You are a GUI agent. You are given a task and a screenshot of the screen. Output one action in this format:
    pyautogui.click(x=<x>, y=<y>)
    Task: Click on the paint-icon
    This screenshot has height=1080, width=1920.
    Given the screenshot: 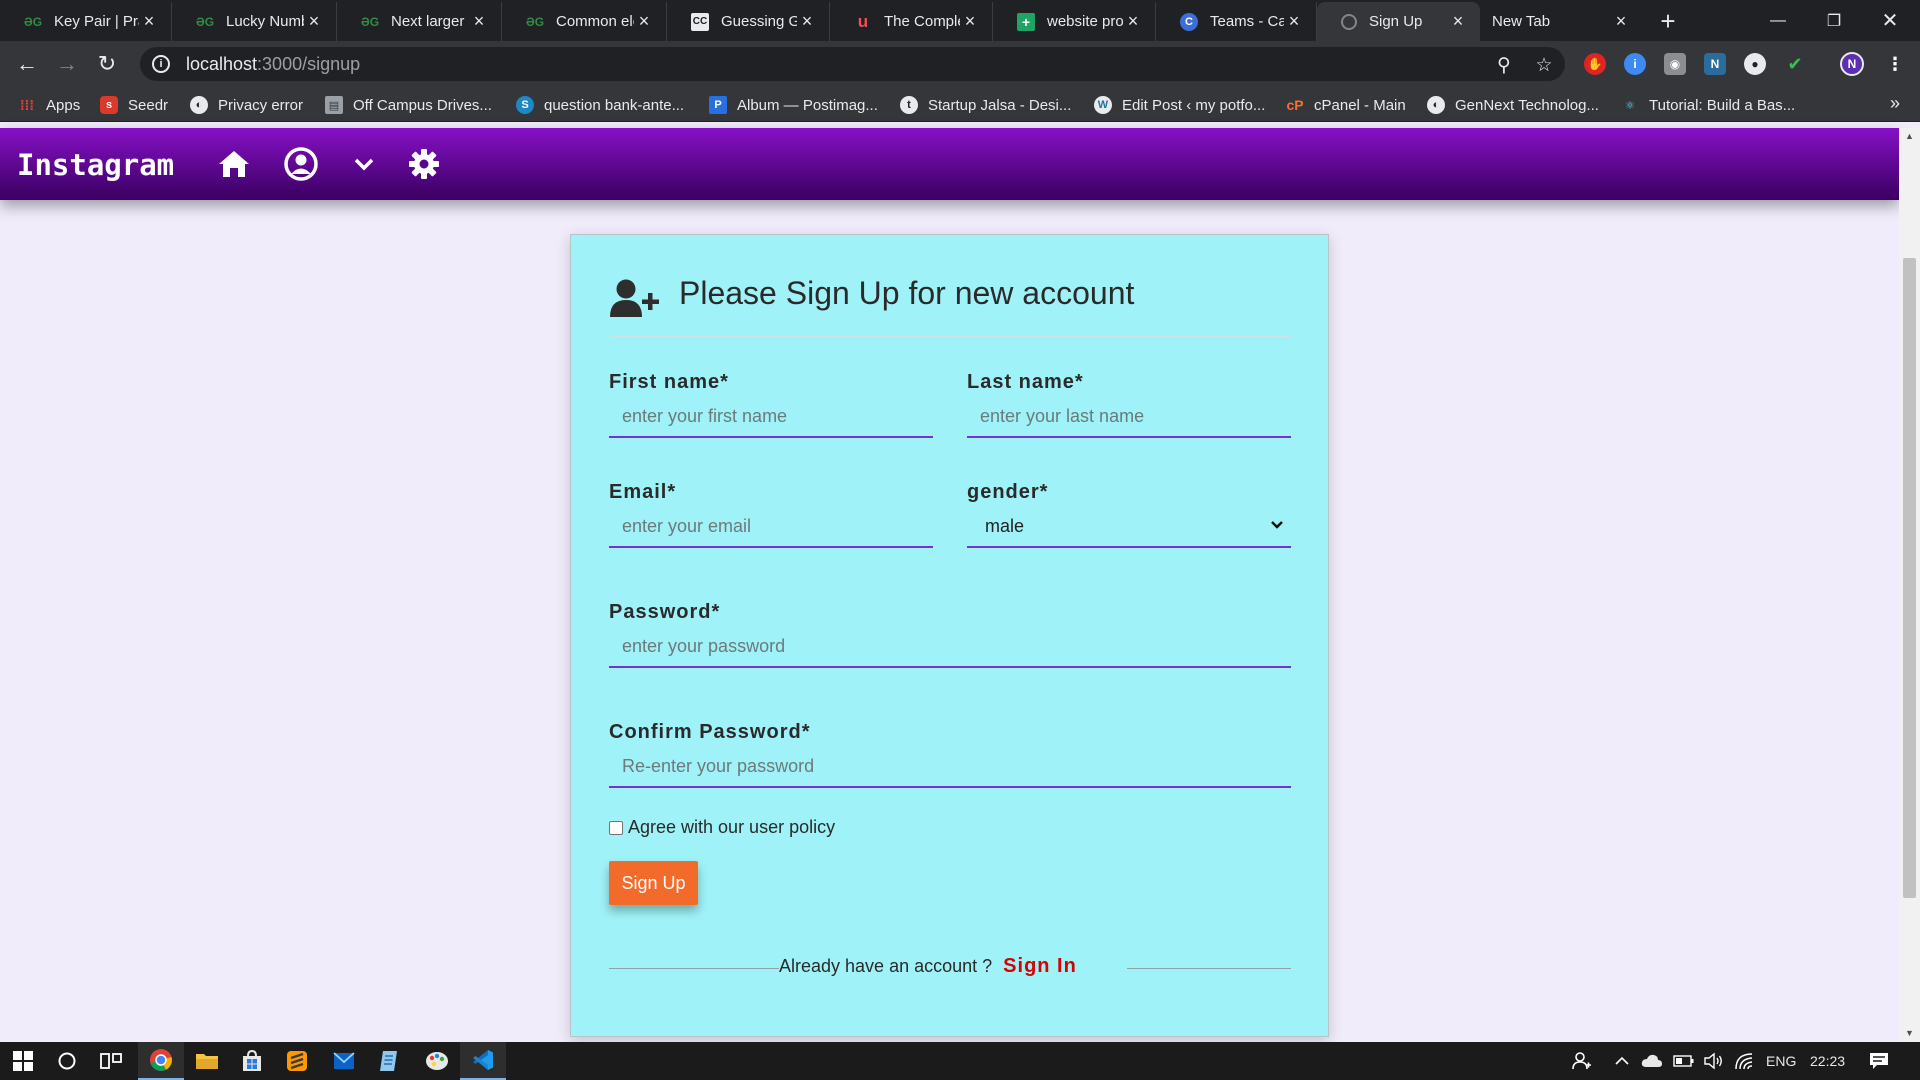 What is the action you would take?
    pyautogui.click(x=437, y=1061)
    